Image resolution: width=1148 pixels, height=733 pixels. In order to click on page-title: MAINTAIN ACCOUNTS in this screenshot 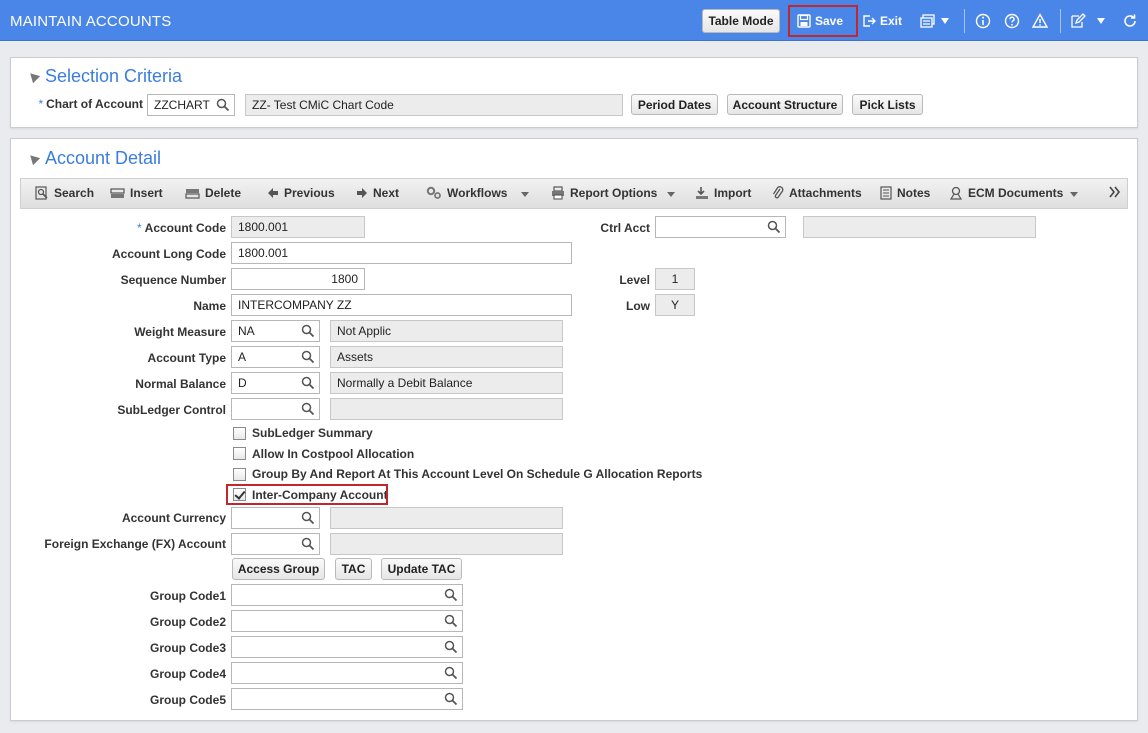, I will do `click(91, 21)`.